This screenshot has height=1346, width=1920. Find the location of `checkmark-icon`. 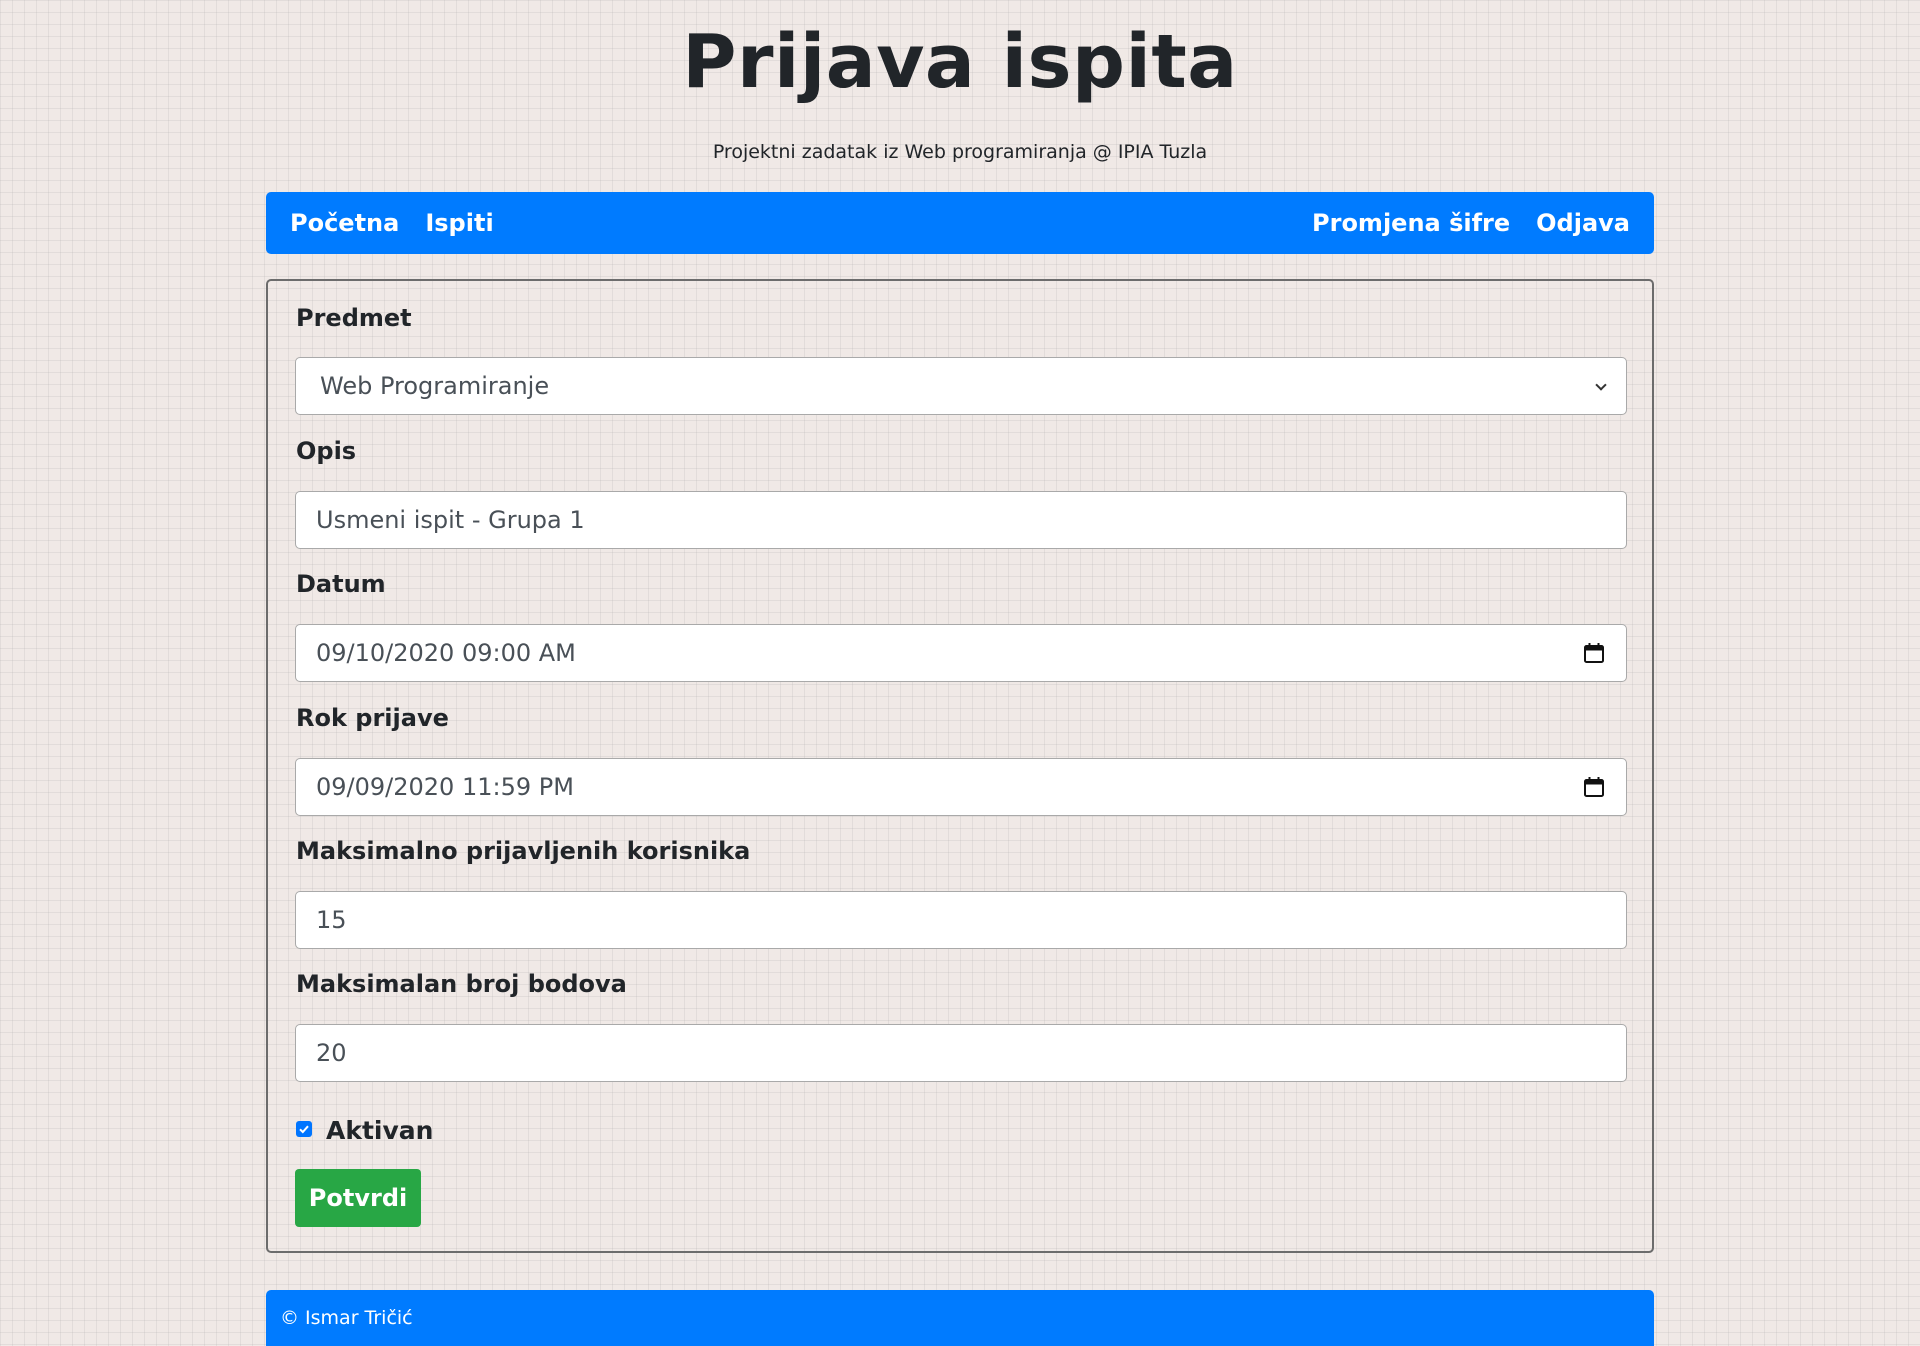

checkmark-icon is located at coordinates (304, 1129).